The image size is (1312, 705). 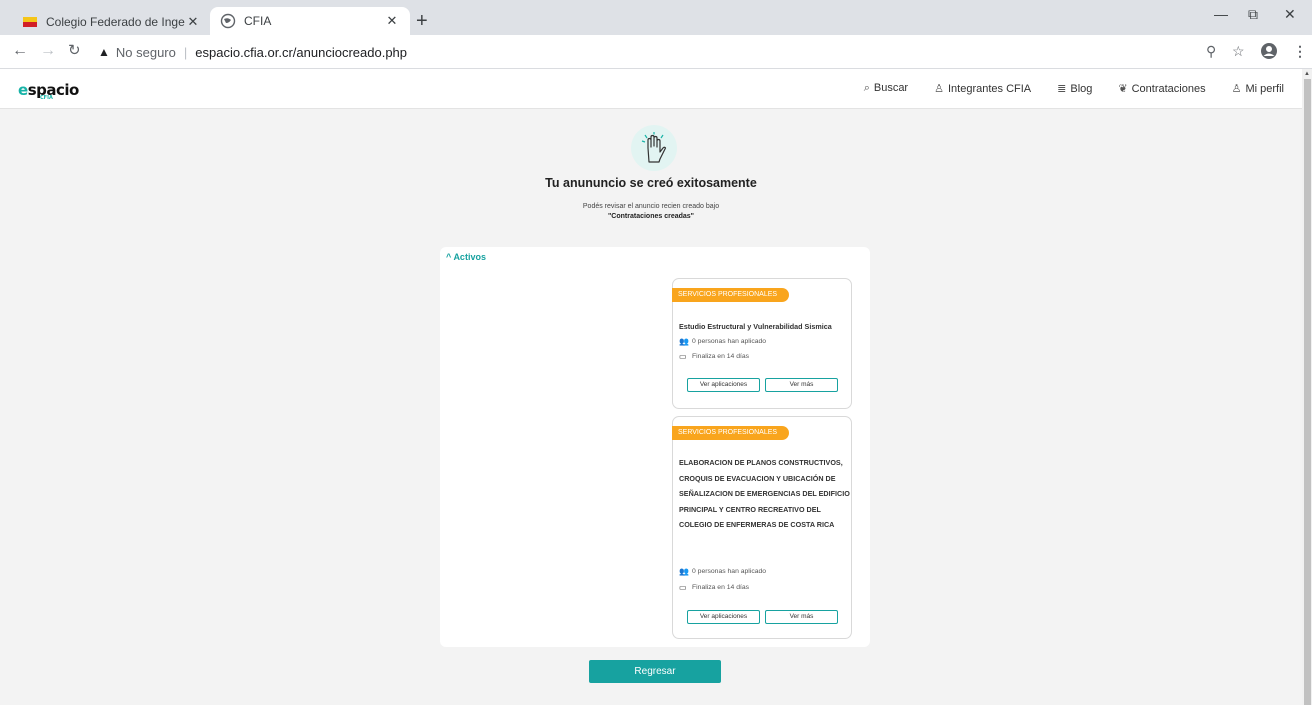 What do you see at coordinates (651, 183) in the screenshot?
I see `page-title: Tu anununcio se creó exitosamente` at bounding box center [651, 183].